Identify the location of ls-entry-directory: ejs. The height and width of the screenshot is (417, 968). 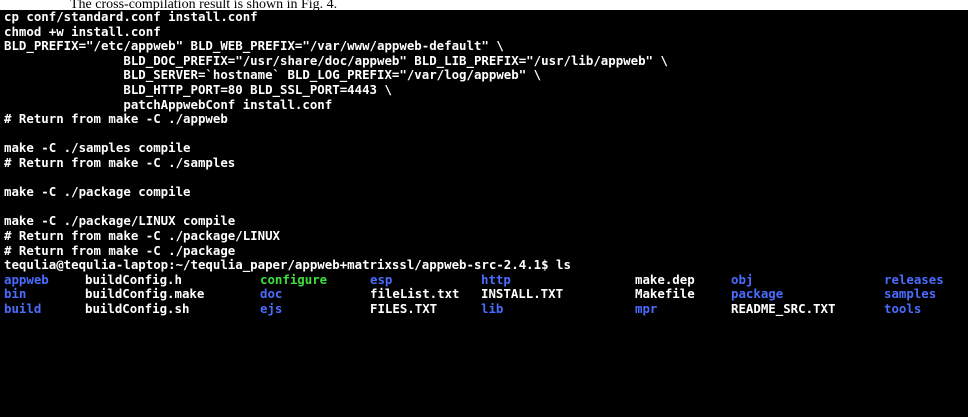
(271, 308).